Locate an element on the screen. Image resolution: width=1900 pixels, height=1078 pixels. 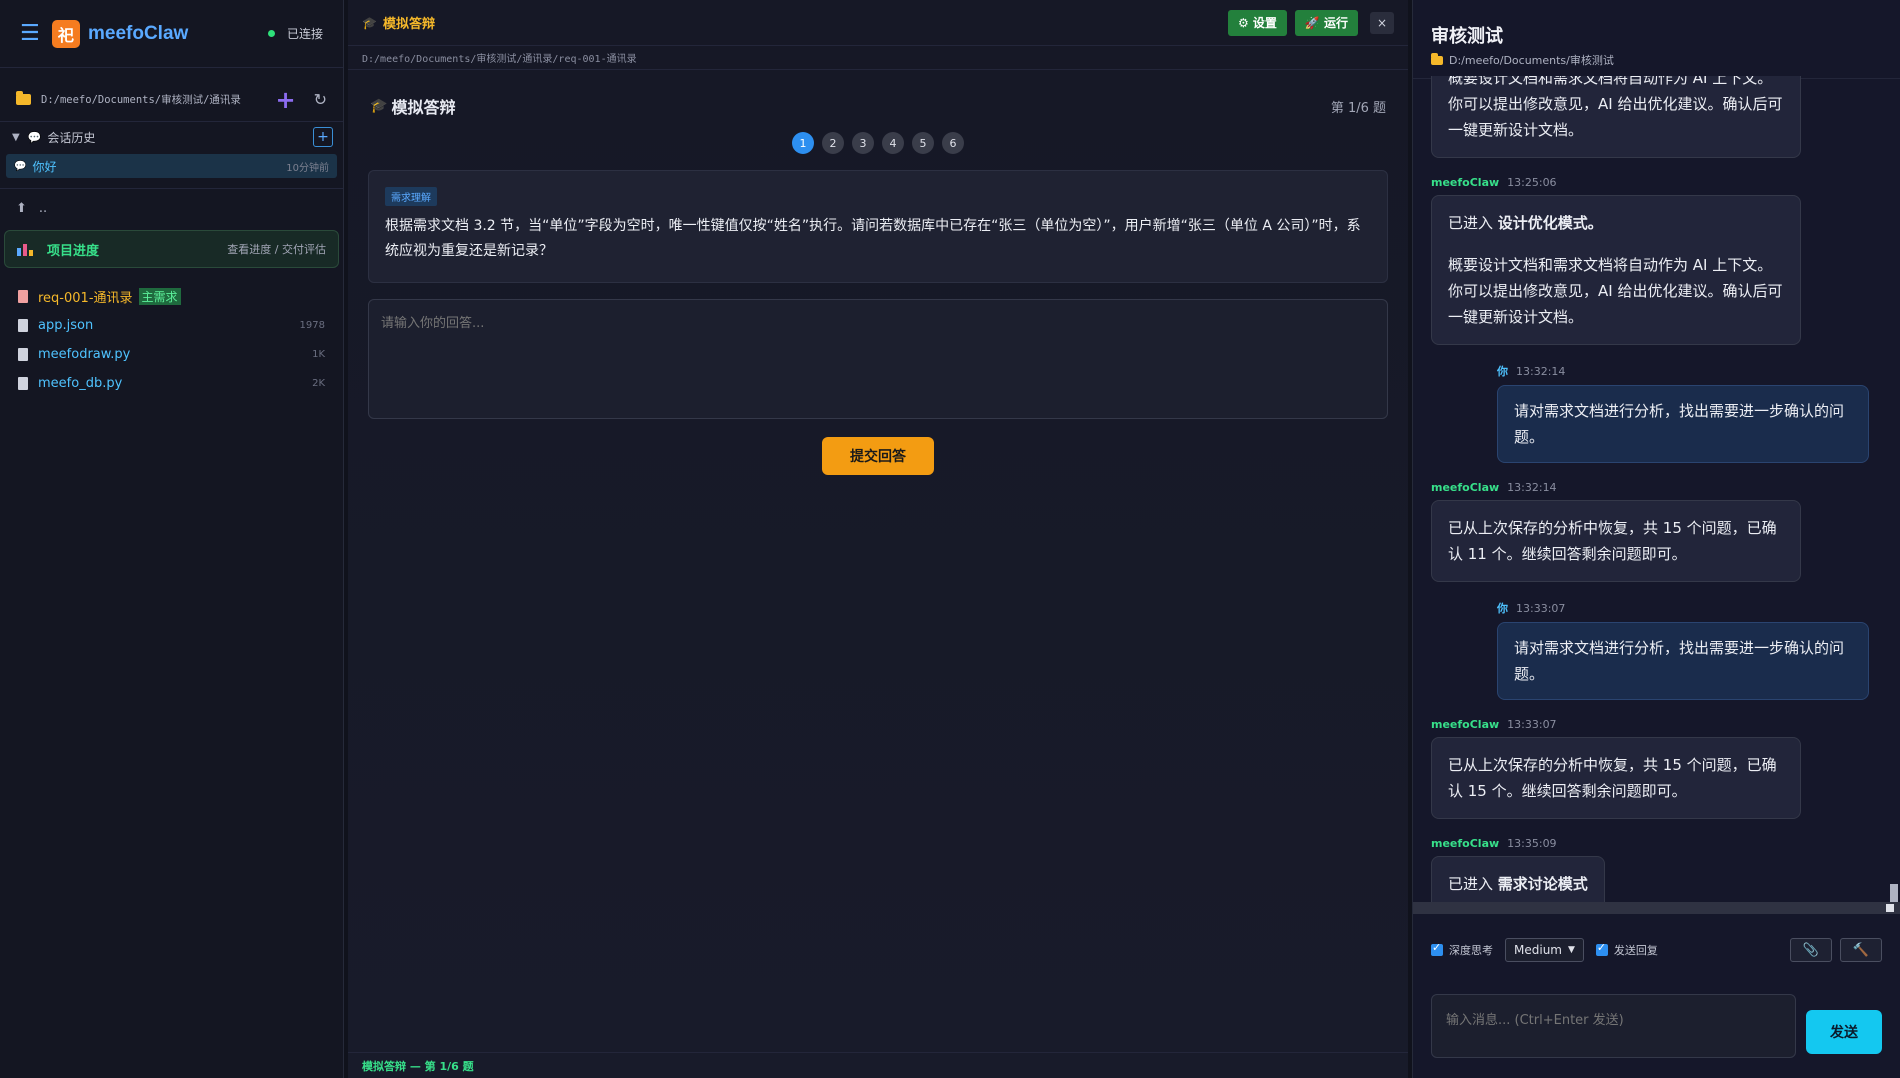
project-progress-card: 项目进度 查看进度 / 交付评估 is located at coordinates (171, 249).